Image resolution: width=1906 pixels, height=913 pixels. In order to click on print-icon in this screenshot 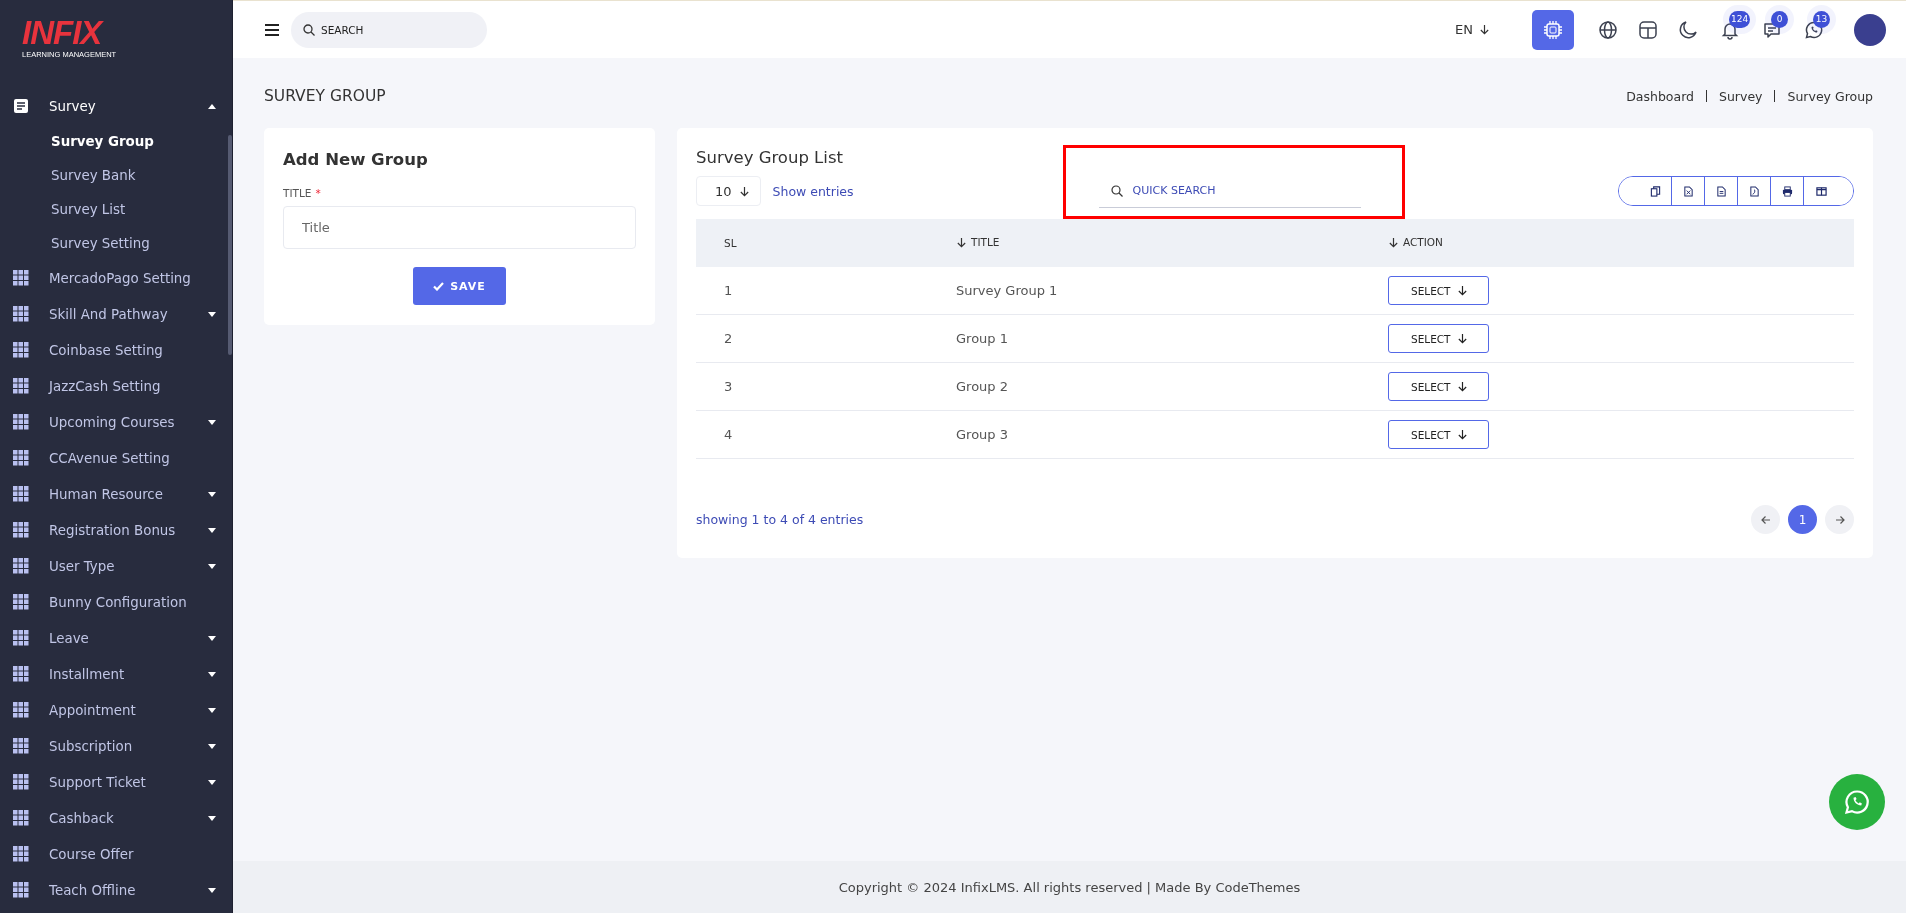, I will do `click(1787, 191)`.